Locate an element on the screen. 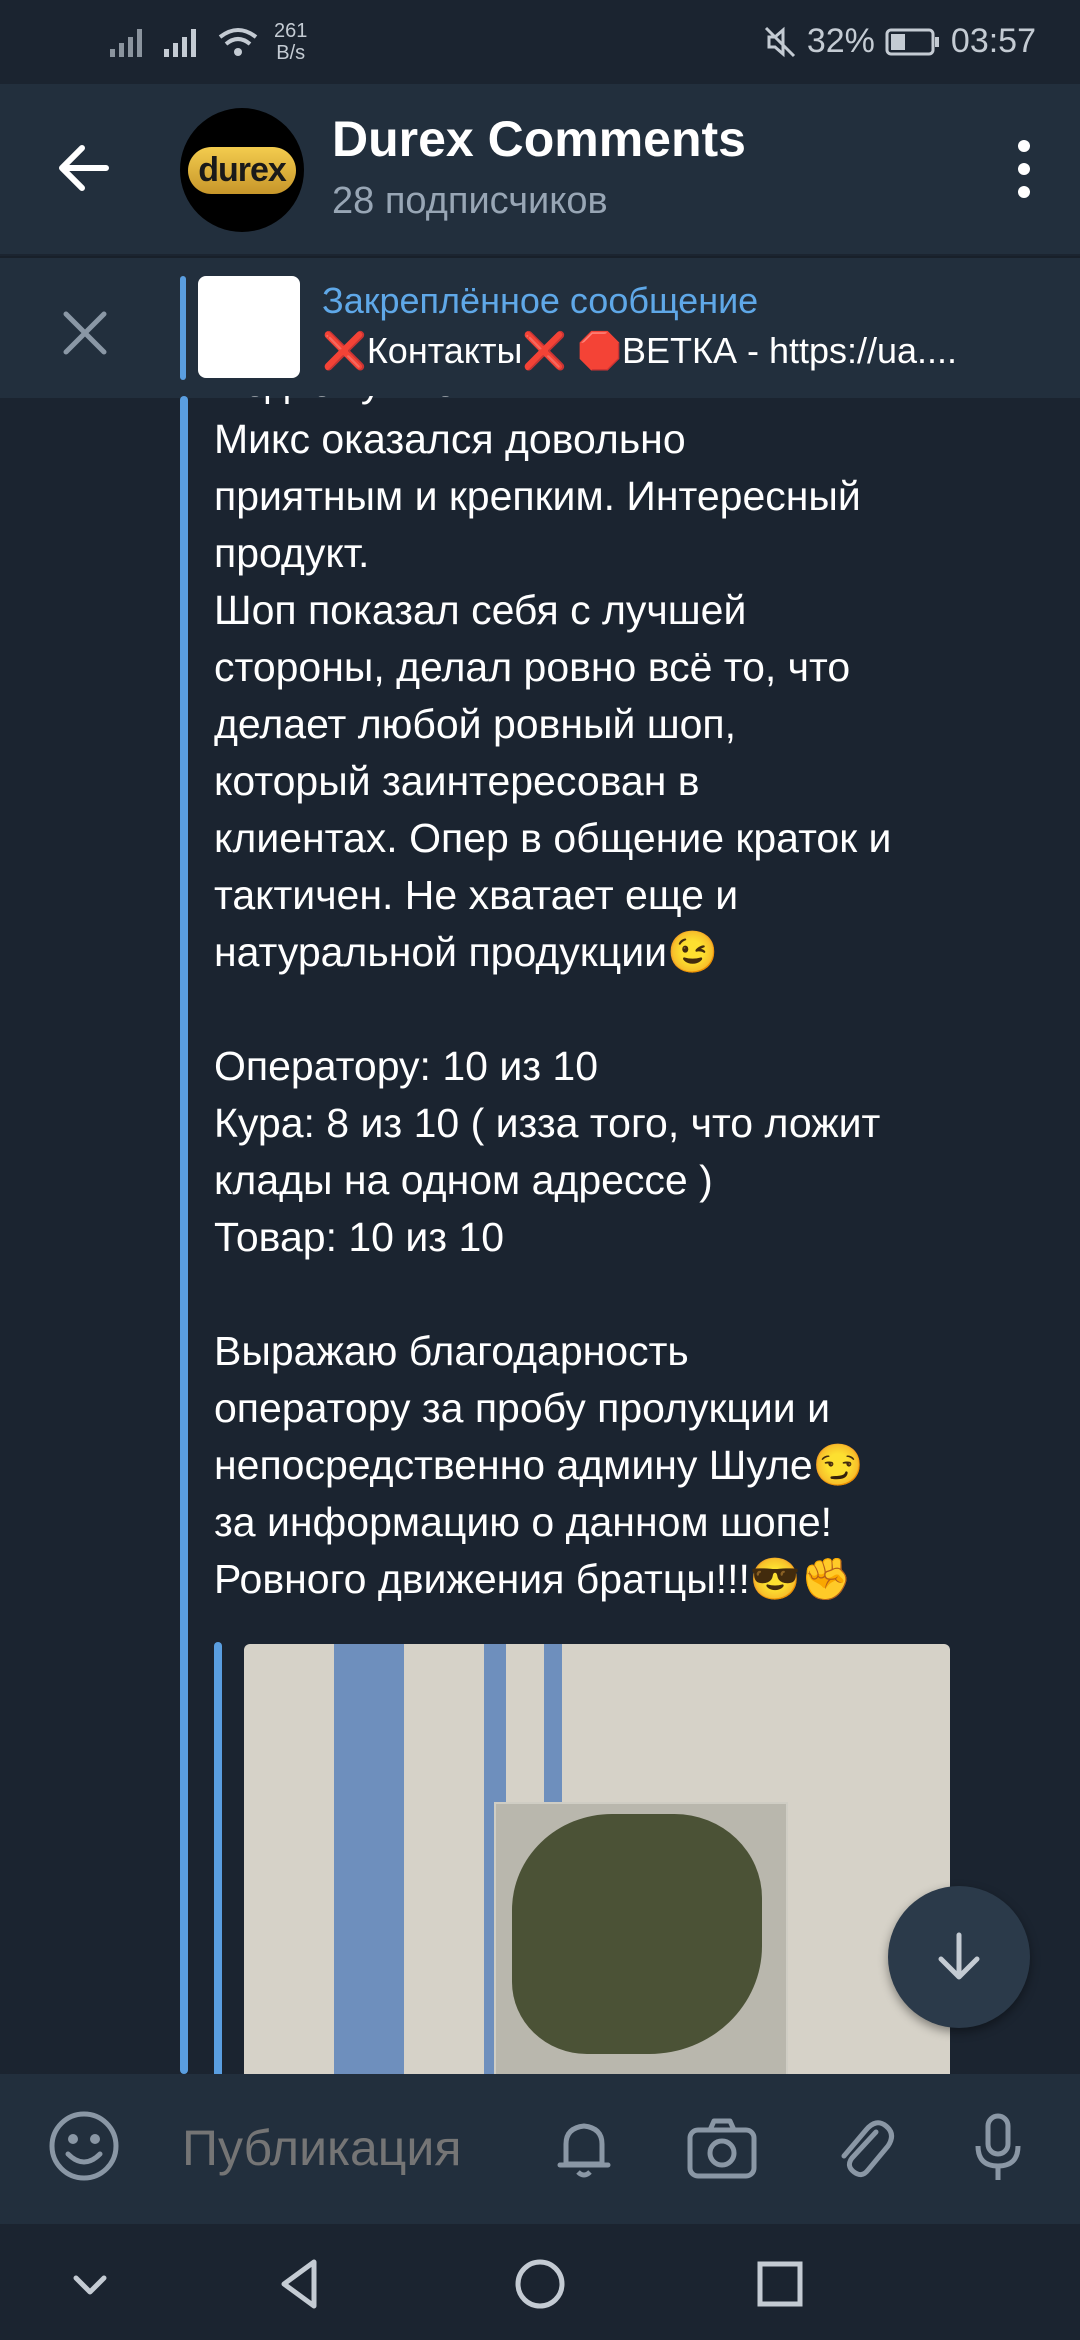  photo-quote-bar is located at coordinates (218, 1858).